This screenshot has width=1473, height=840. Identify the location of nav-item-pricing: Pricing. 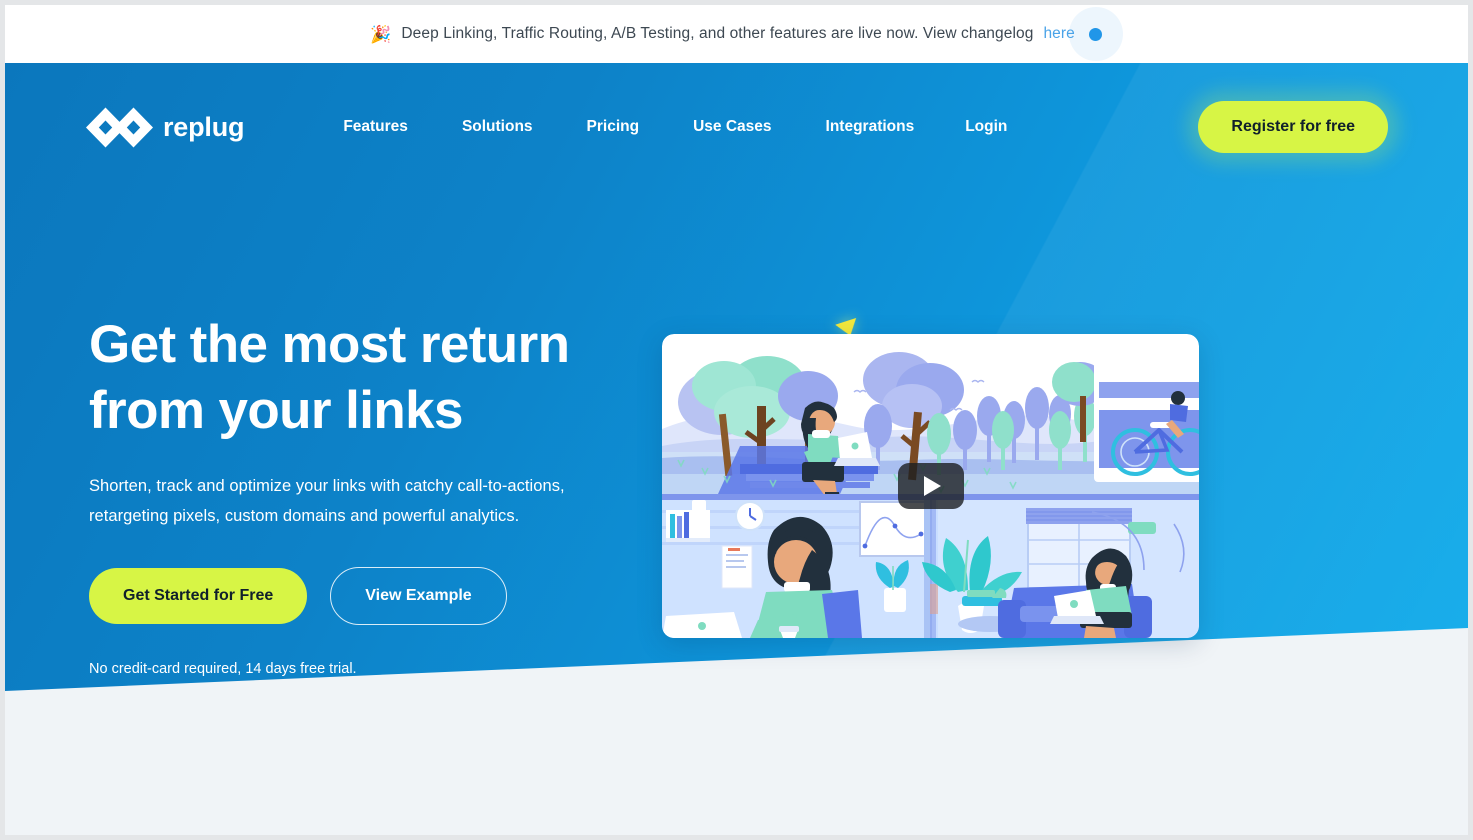
(613, 127).